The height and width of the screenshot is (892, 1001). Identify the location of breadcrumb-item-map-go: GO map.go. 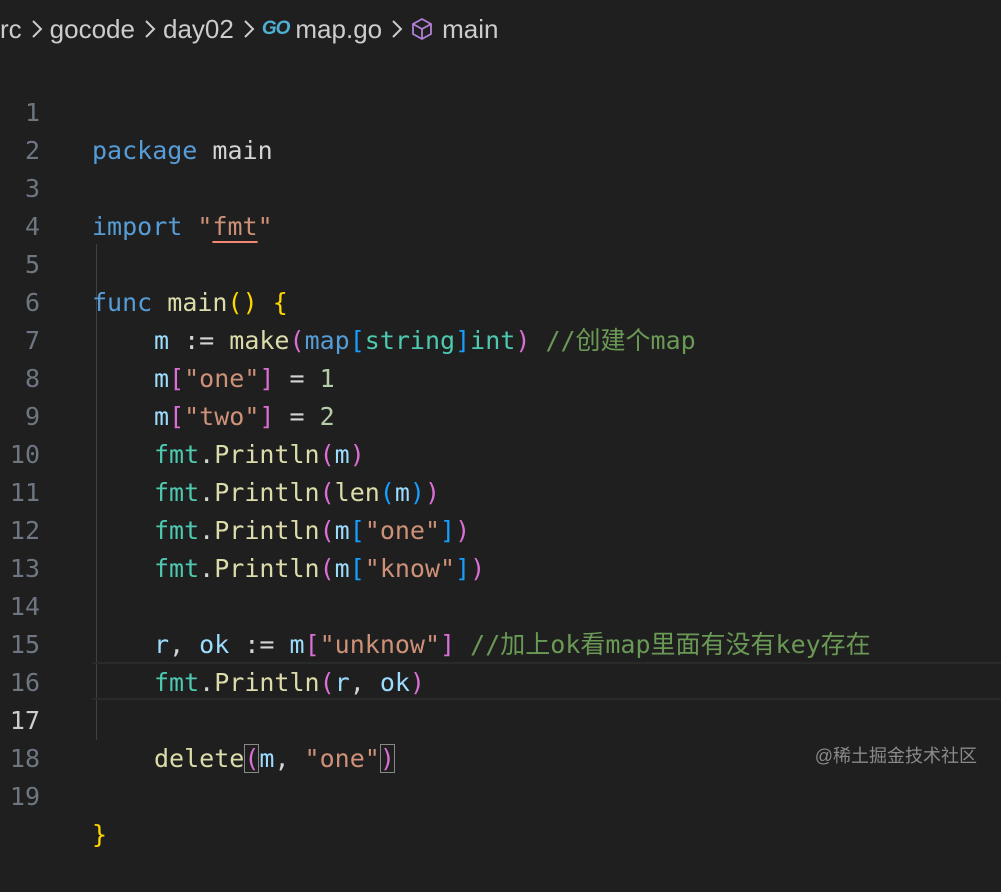
(322, 29).